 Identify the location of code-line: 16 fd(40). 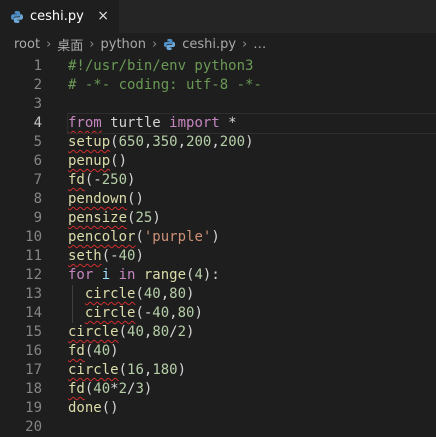
(218, 351).